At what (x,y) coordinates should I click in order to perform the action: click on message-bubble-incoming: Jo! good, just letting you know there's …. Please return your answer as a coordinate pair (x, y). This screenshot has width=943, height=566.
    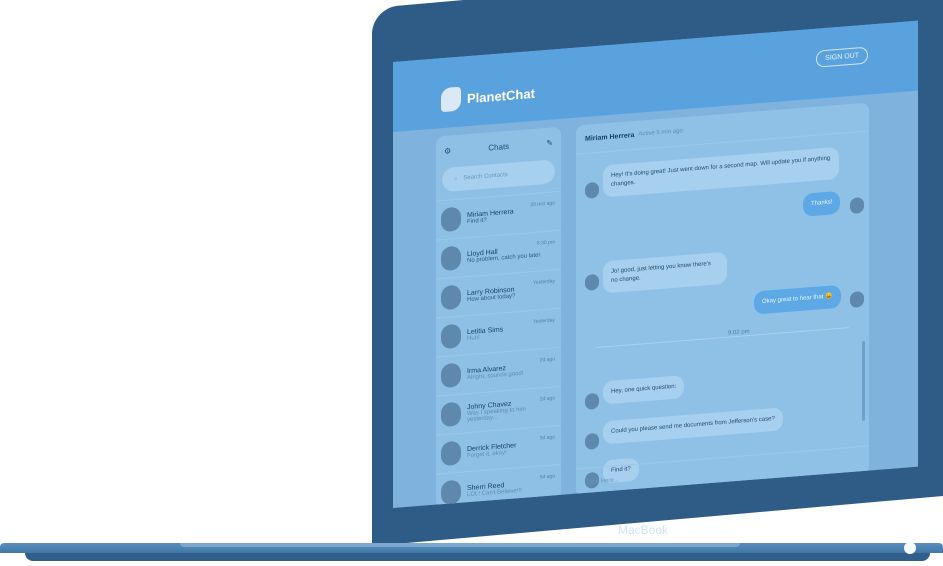
    Looking at the image, I should click on (665, 272).